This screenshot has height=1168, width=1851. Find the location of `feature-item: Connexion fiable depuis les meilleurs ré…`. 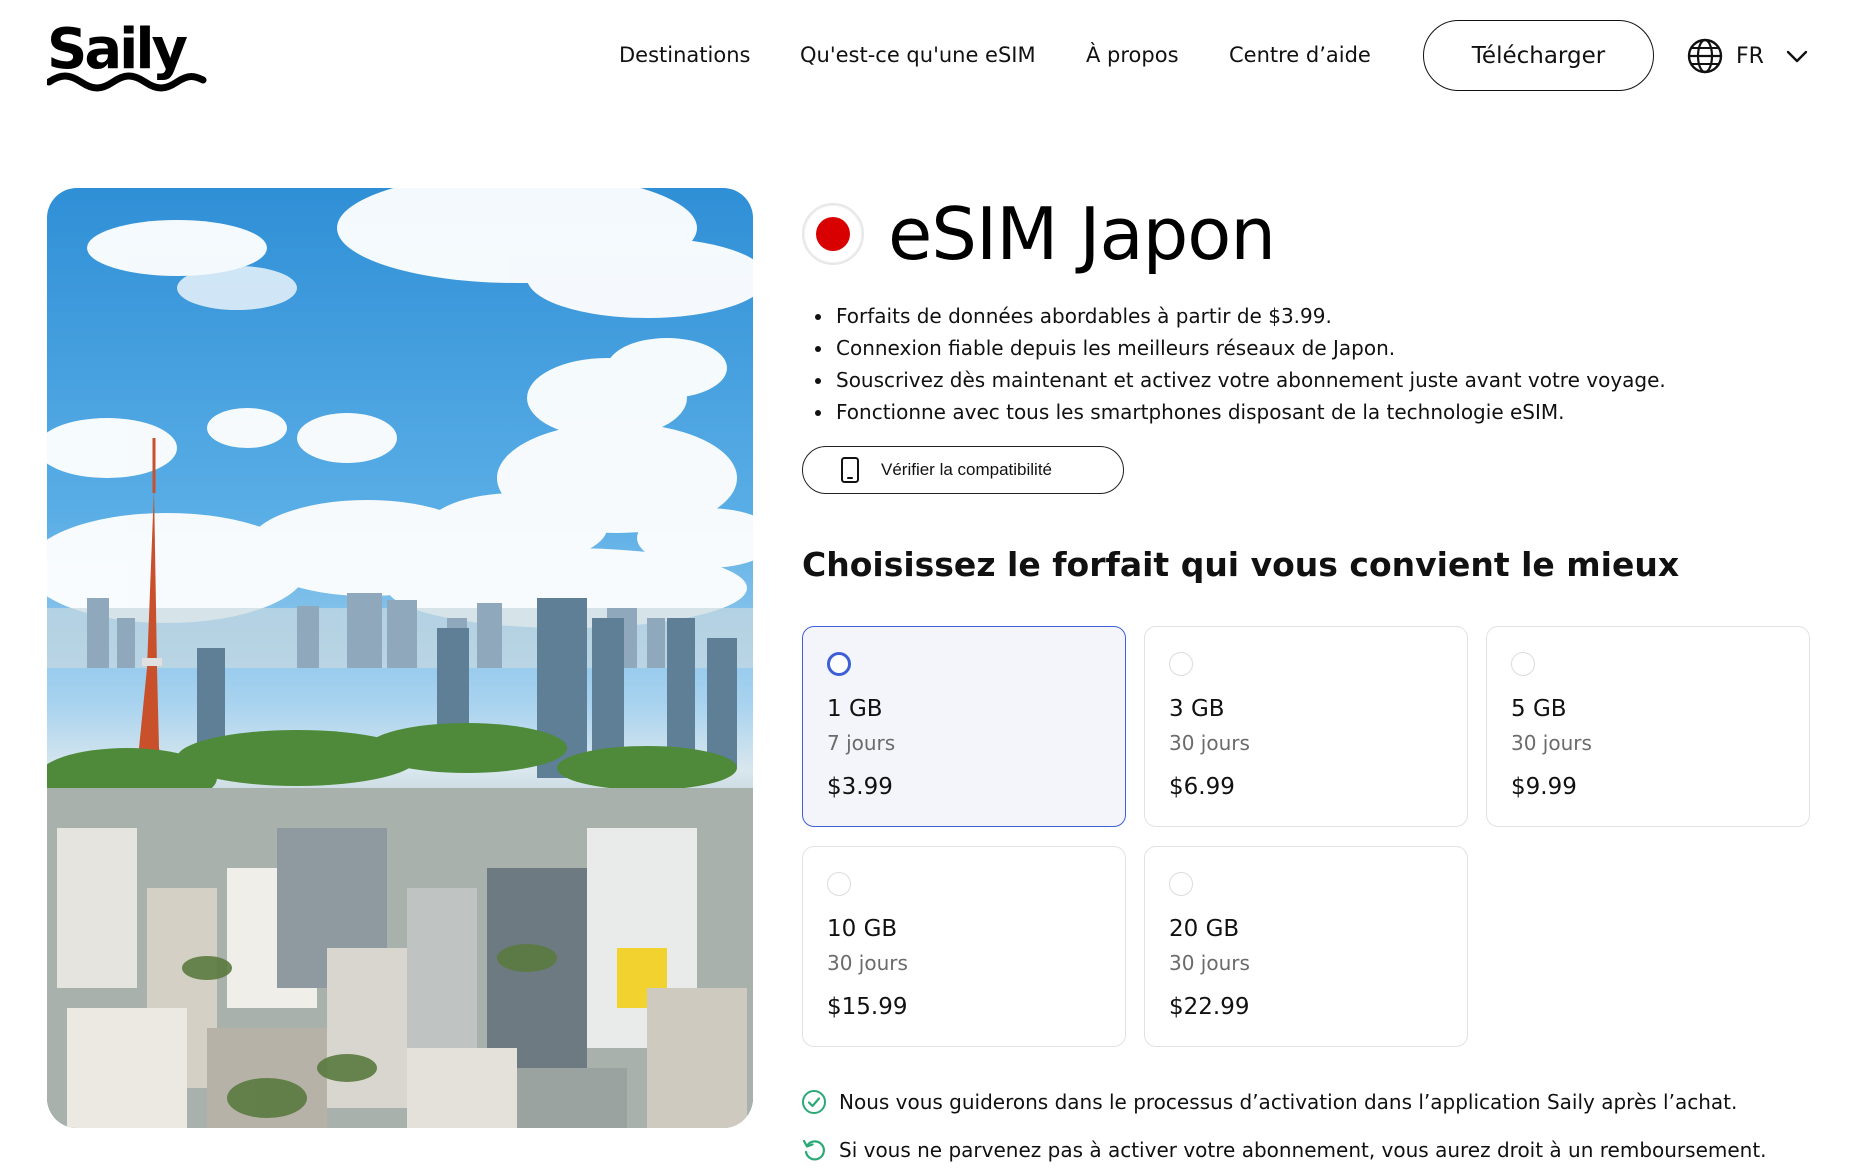

feature-item: Connexion fiable depuis les meilleurs ré… is located at coordinates (1312, 348).